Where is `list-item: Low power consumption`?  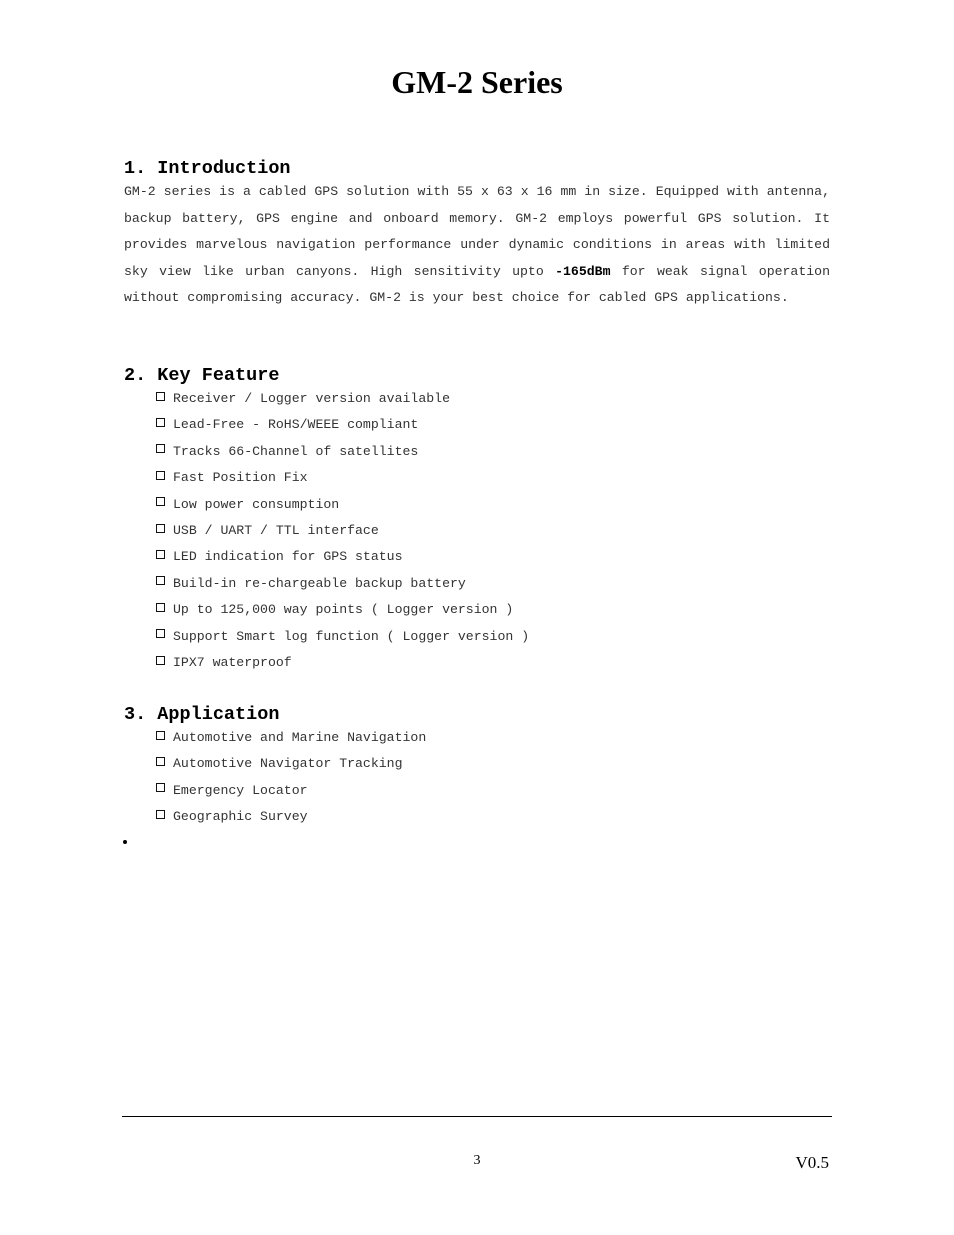
list-item: Low power consumption is located at coordinates (342, 505).